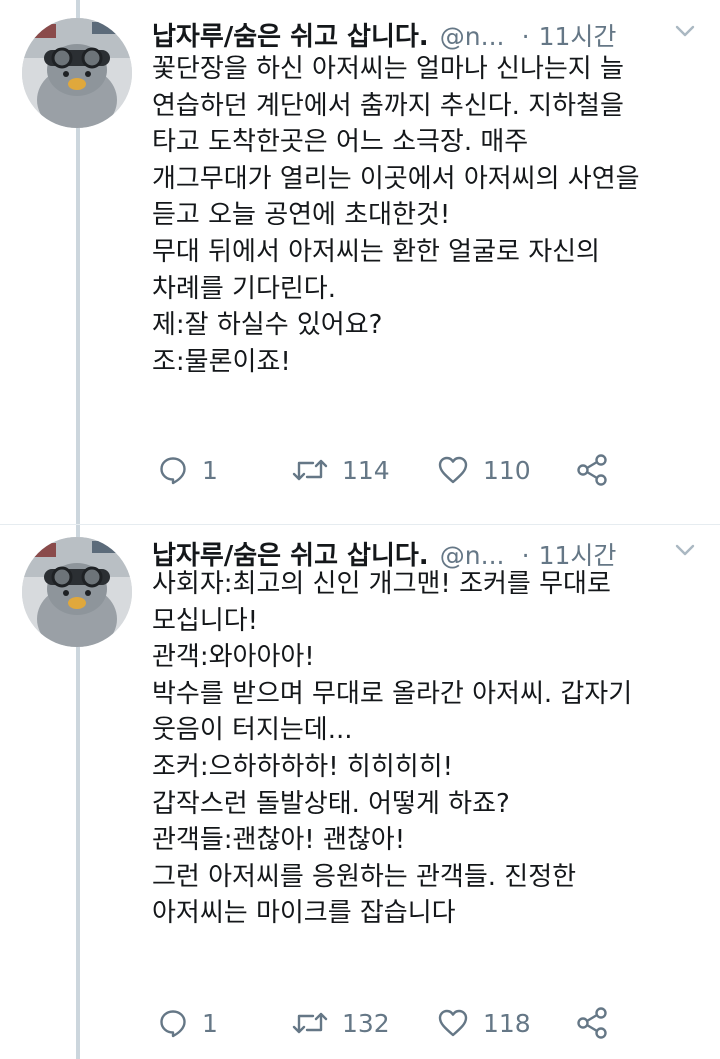 The width and height of the screenshot is (720, 1059). Describe the element at coordinates (302, 766) in the screenshot. I see `tweet-text-line: 조커:으하하하하! 히히히히!` at that location.